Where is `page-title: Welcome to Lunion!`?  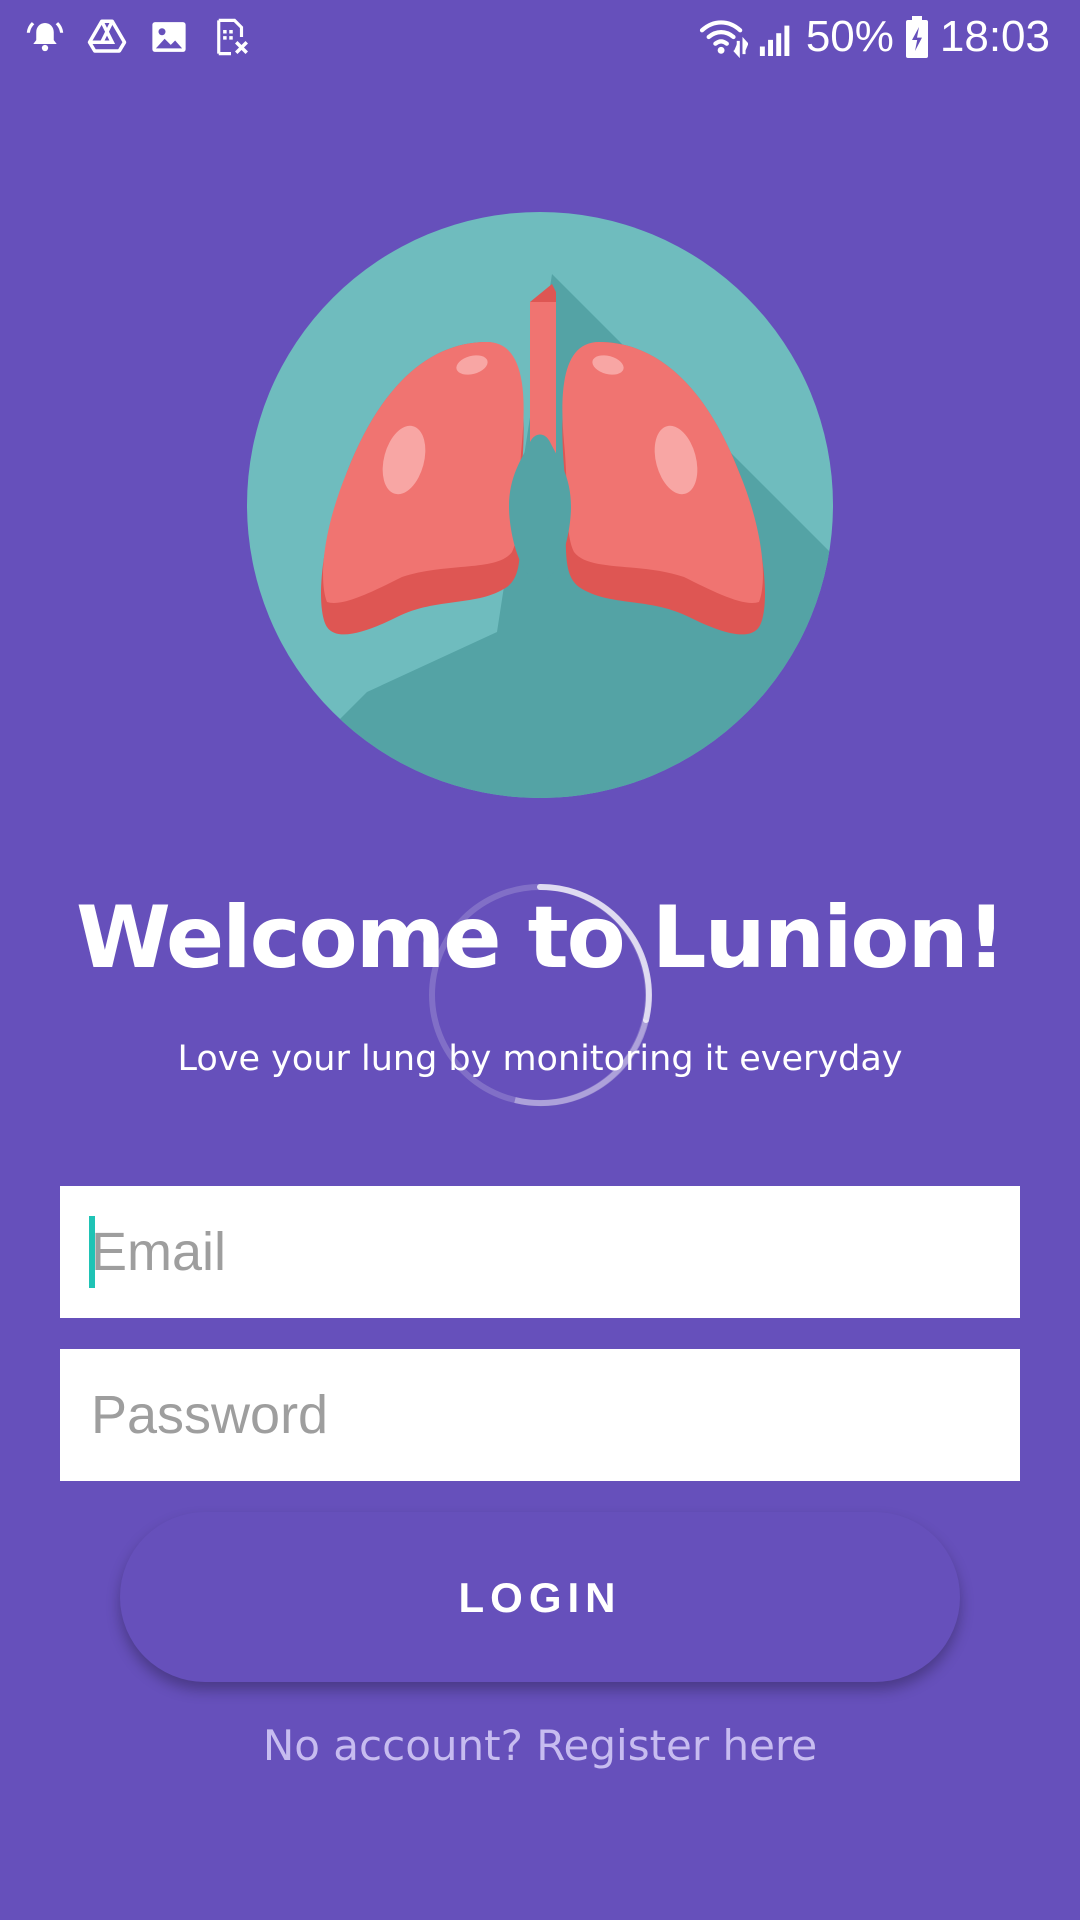 page-title: Welcome to Lunion! is located at coordinates (541, 938).